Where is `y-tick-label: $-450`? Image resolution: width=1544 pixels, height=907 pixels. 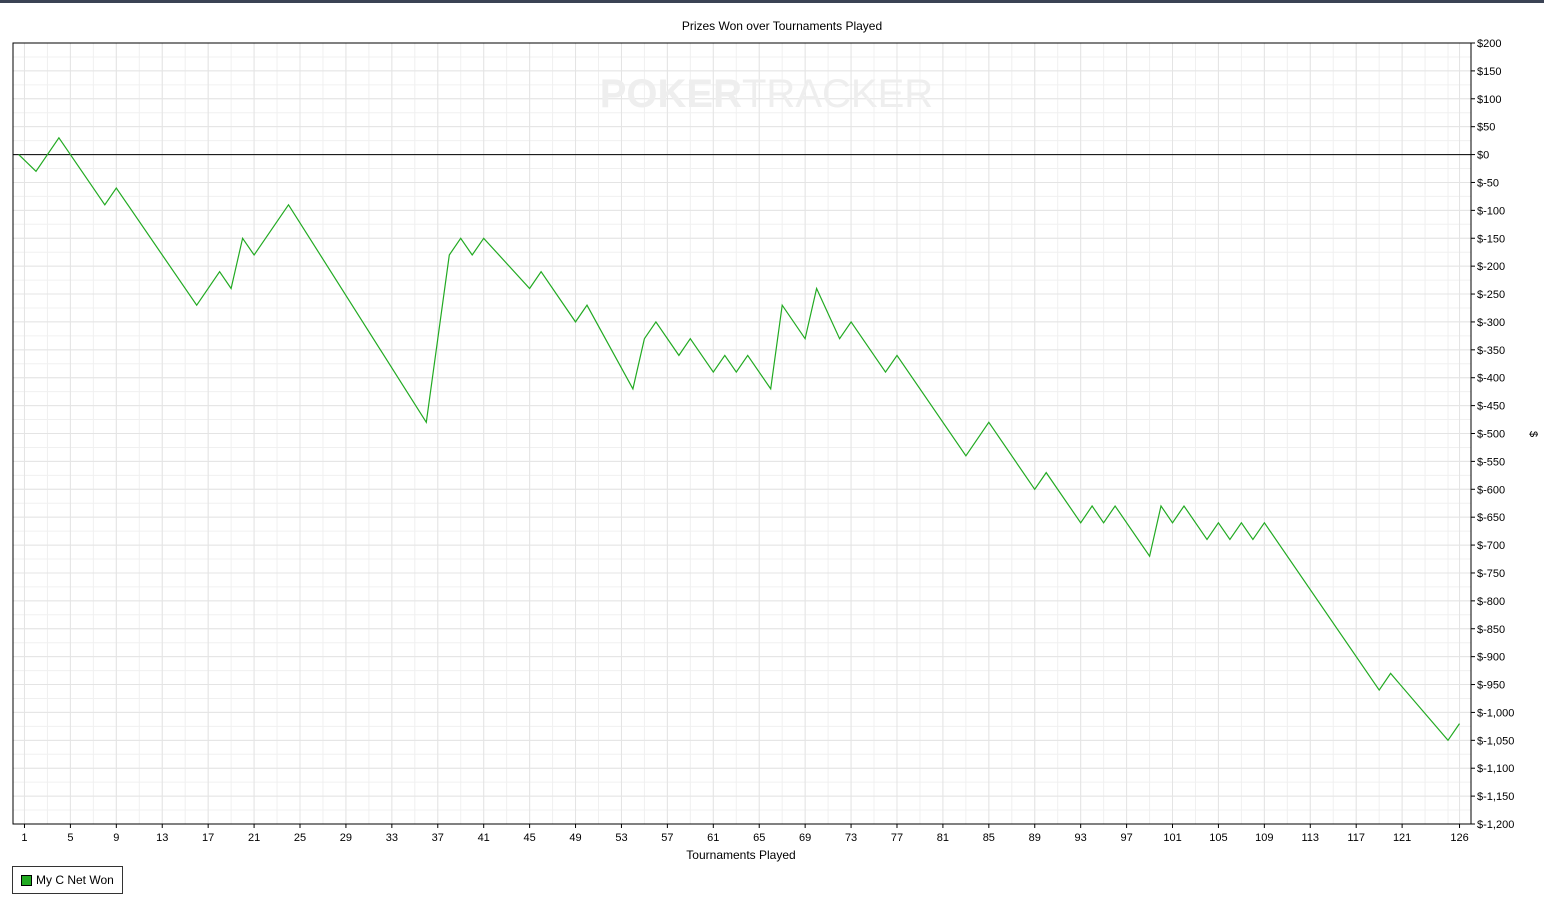
y-tick-label: $-450 is located at coordinates (1491, 407).